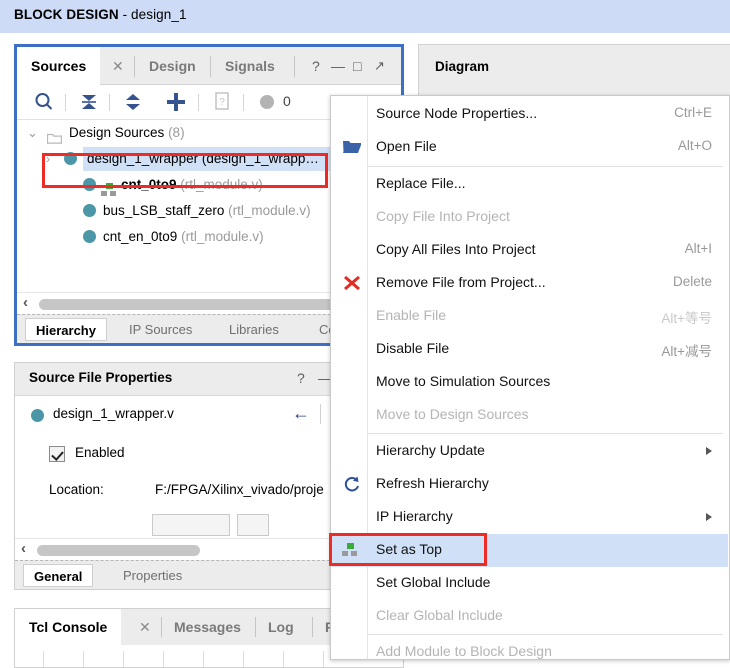 The width and height of the screenshot is (730, 668). I want to click on search-icon, so click(44, 102).